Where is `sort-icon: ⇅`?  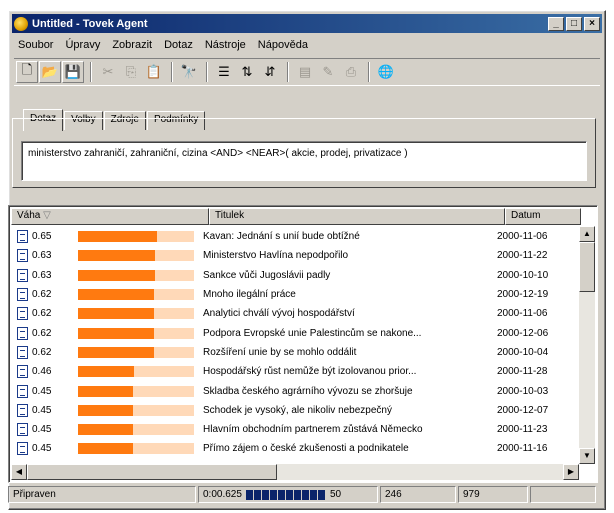 sort-icon: ⇅ is located at coordinates (247, 72).